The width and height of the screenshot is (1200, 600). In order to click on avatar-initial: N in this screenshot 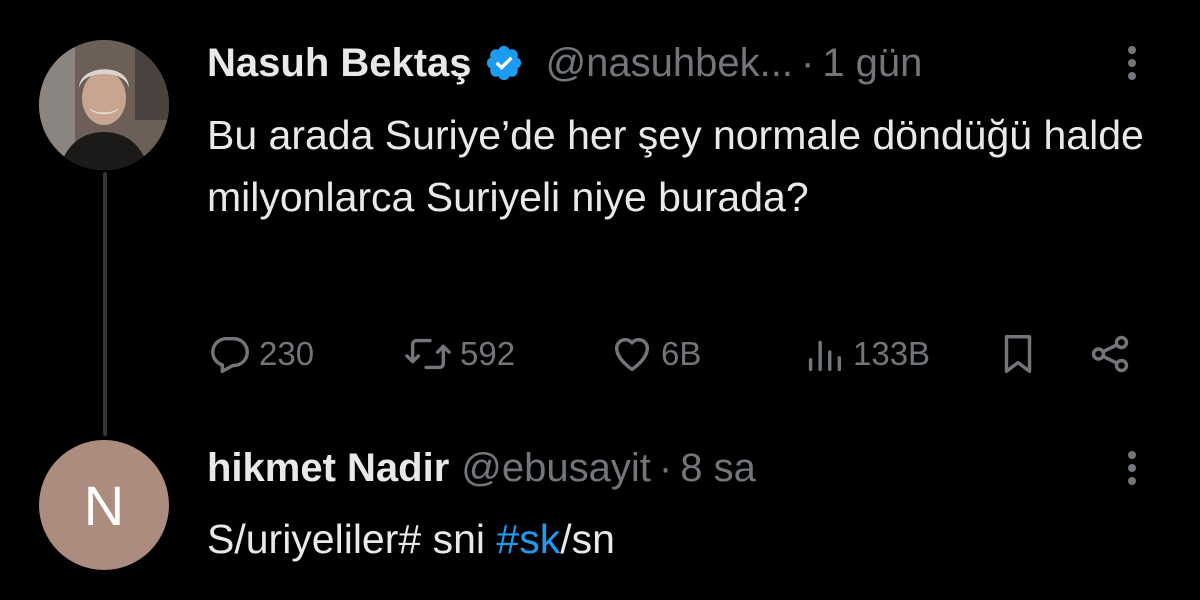, I will do `click(104, 505)`.